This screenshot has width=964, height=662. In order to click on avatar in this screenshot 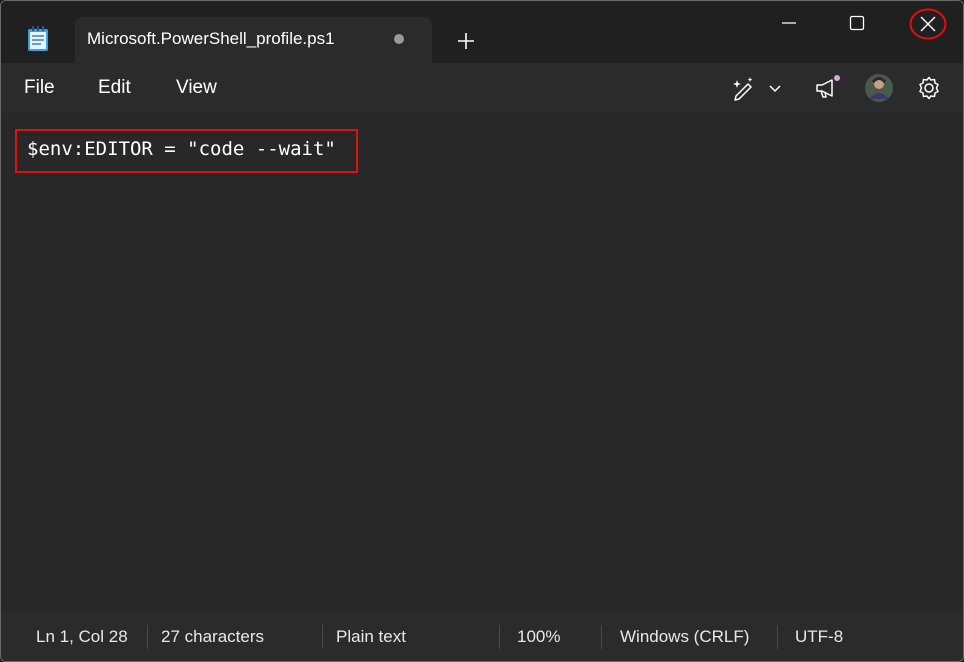, I will do `click(879, 88)`.